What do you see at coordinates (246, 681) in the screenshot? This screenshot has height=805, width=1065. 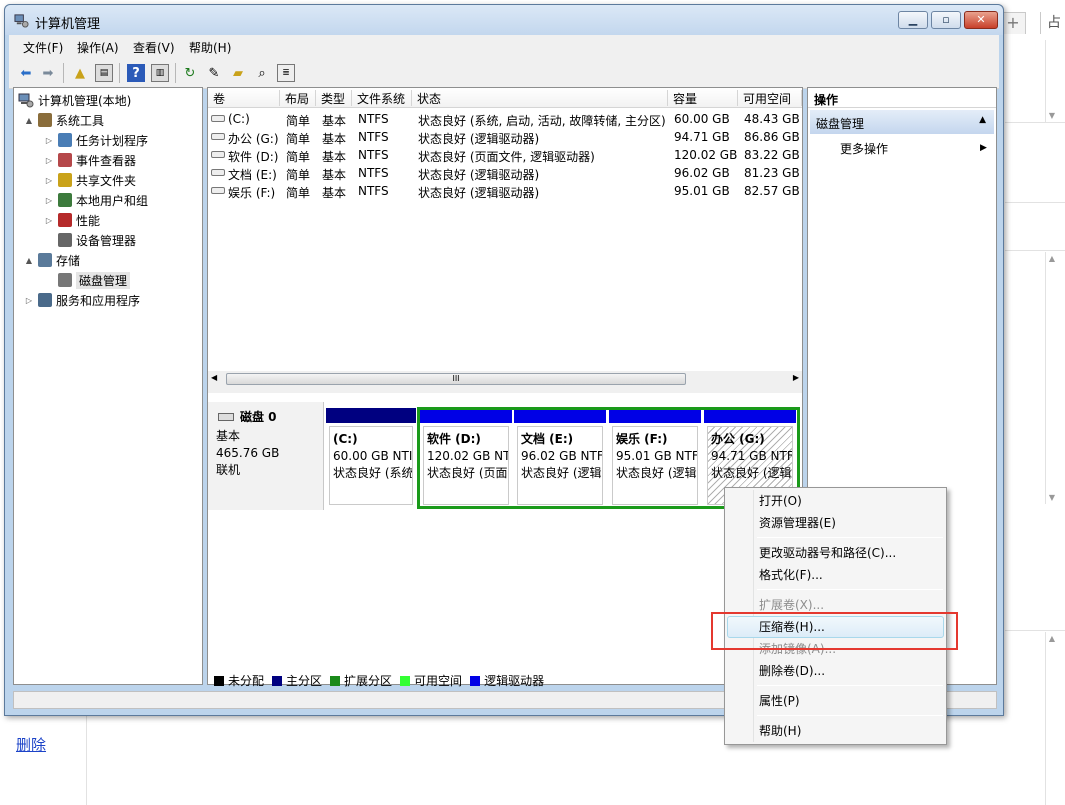 I see `legend-label: 未分配` at bounding box center [246, 681].